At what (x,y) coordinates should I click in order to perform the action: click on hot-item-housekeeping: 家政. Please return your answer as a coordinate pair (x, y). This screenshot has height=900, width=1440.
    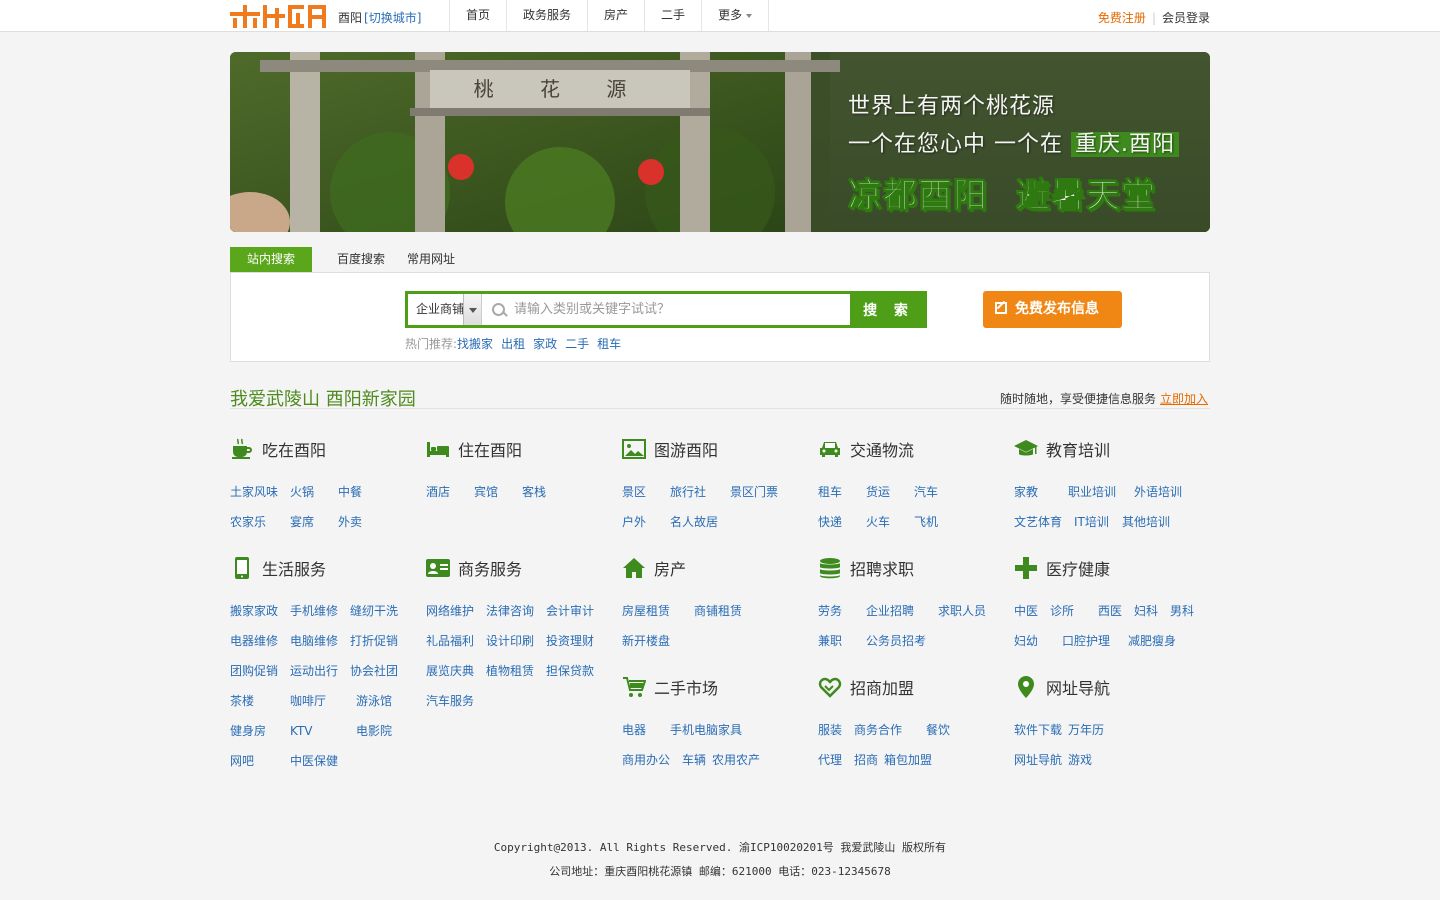
    Looking at the image, I should click on (545, 344).